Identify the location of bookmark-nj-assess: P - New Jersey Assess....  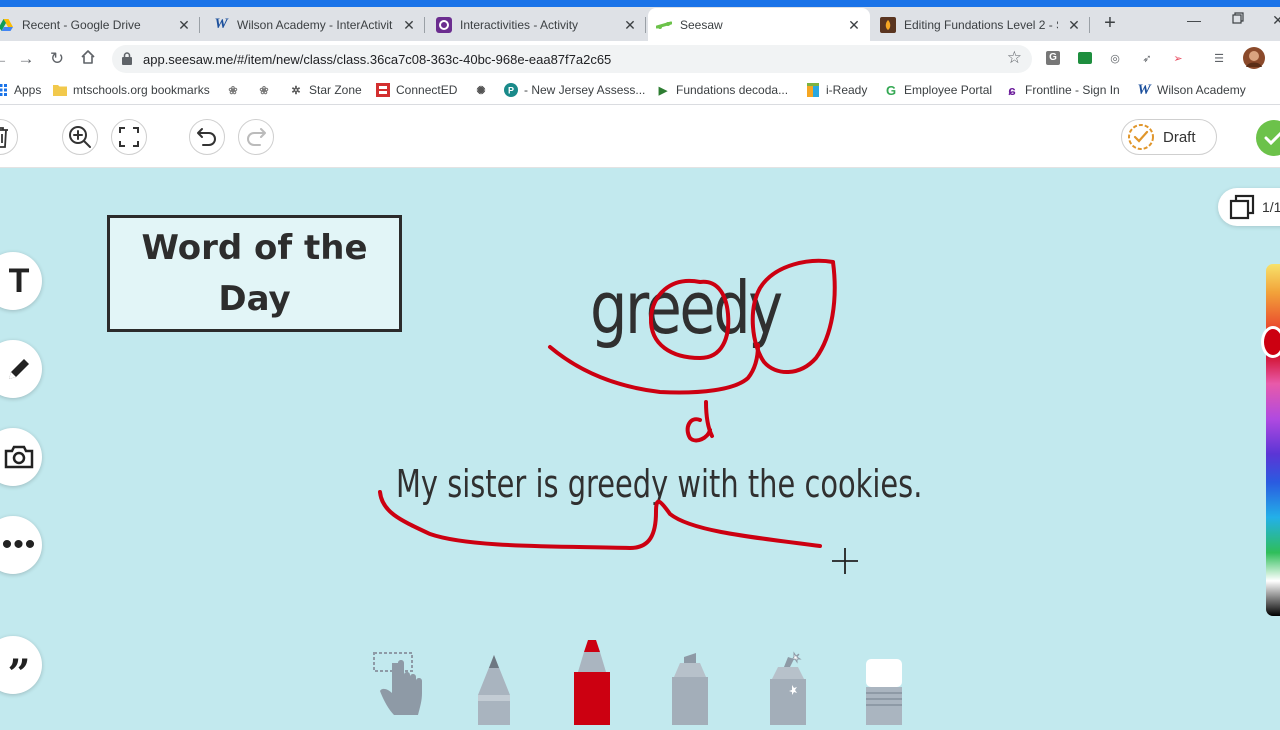
(574, 90).